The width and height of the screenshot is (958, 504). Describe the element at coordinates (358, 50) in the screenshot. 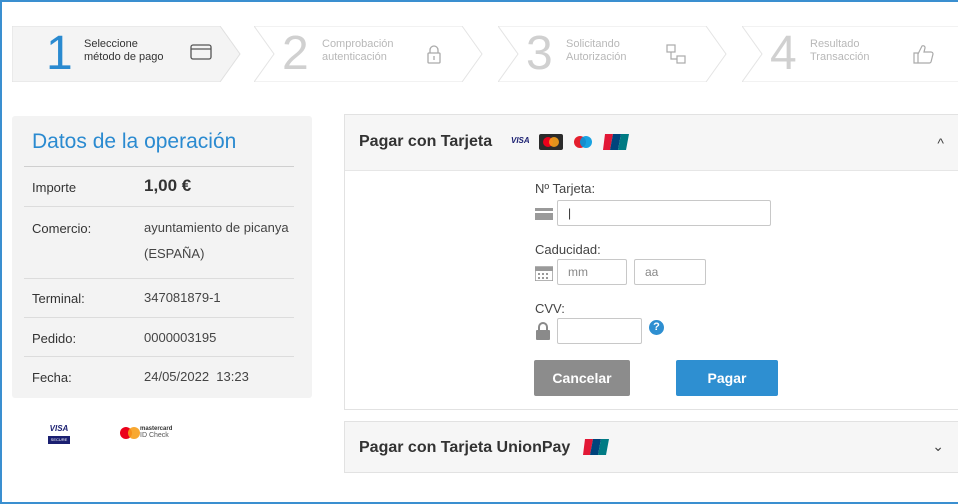

I see `step-label: Comprobación autenticación` at that location.